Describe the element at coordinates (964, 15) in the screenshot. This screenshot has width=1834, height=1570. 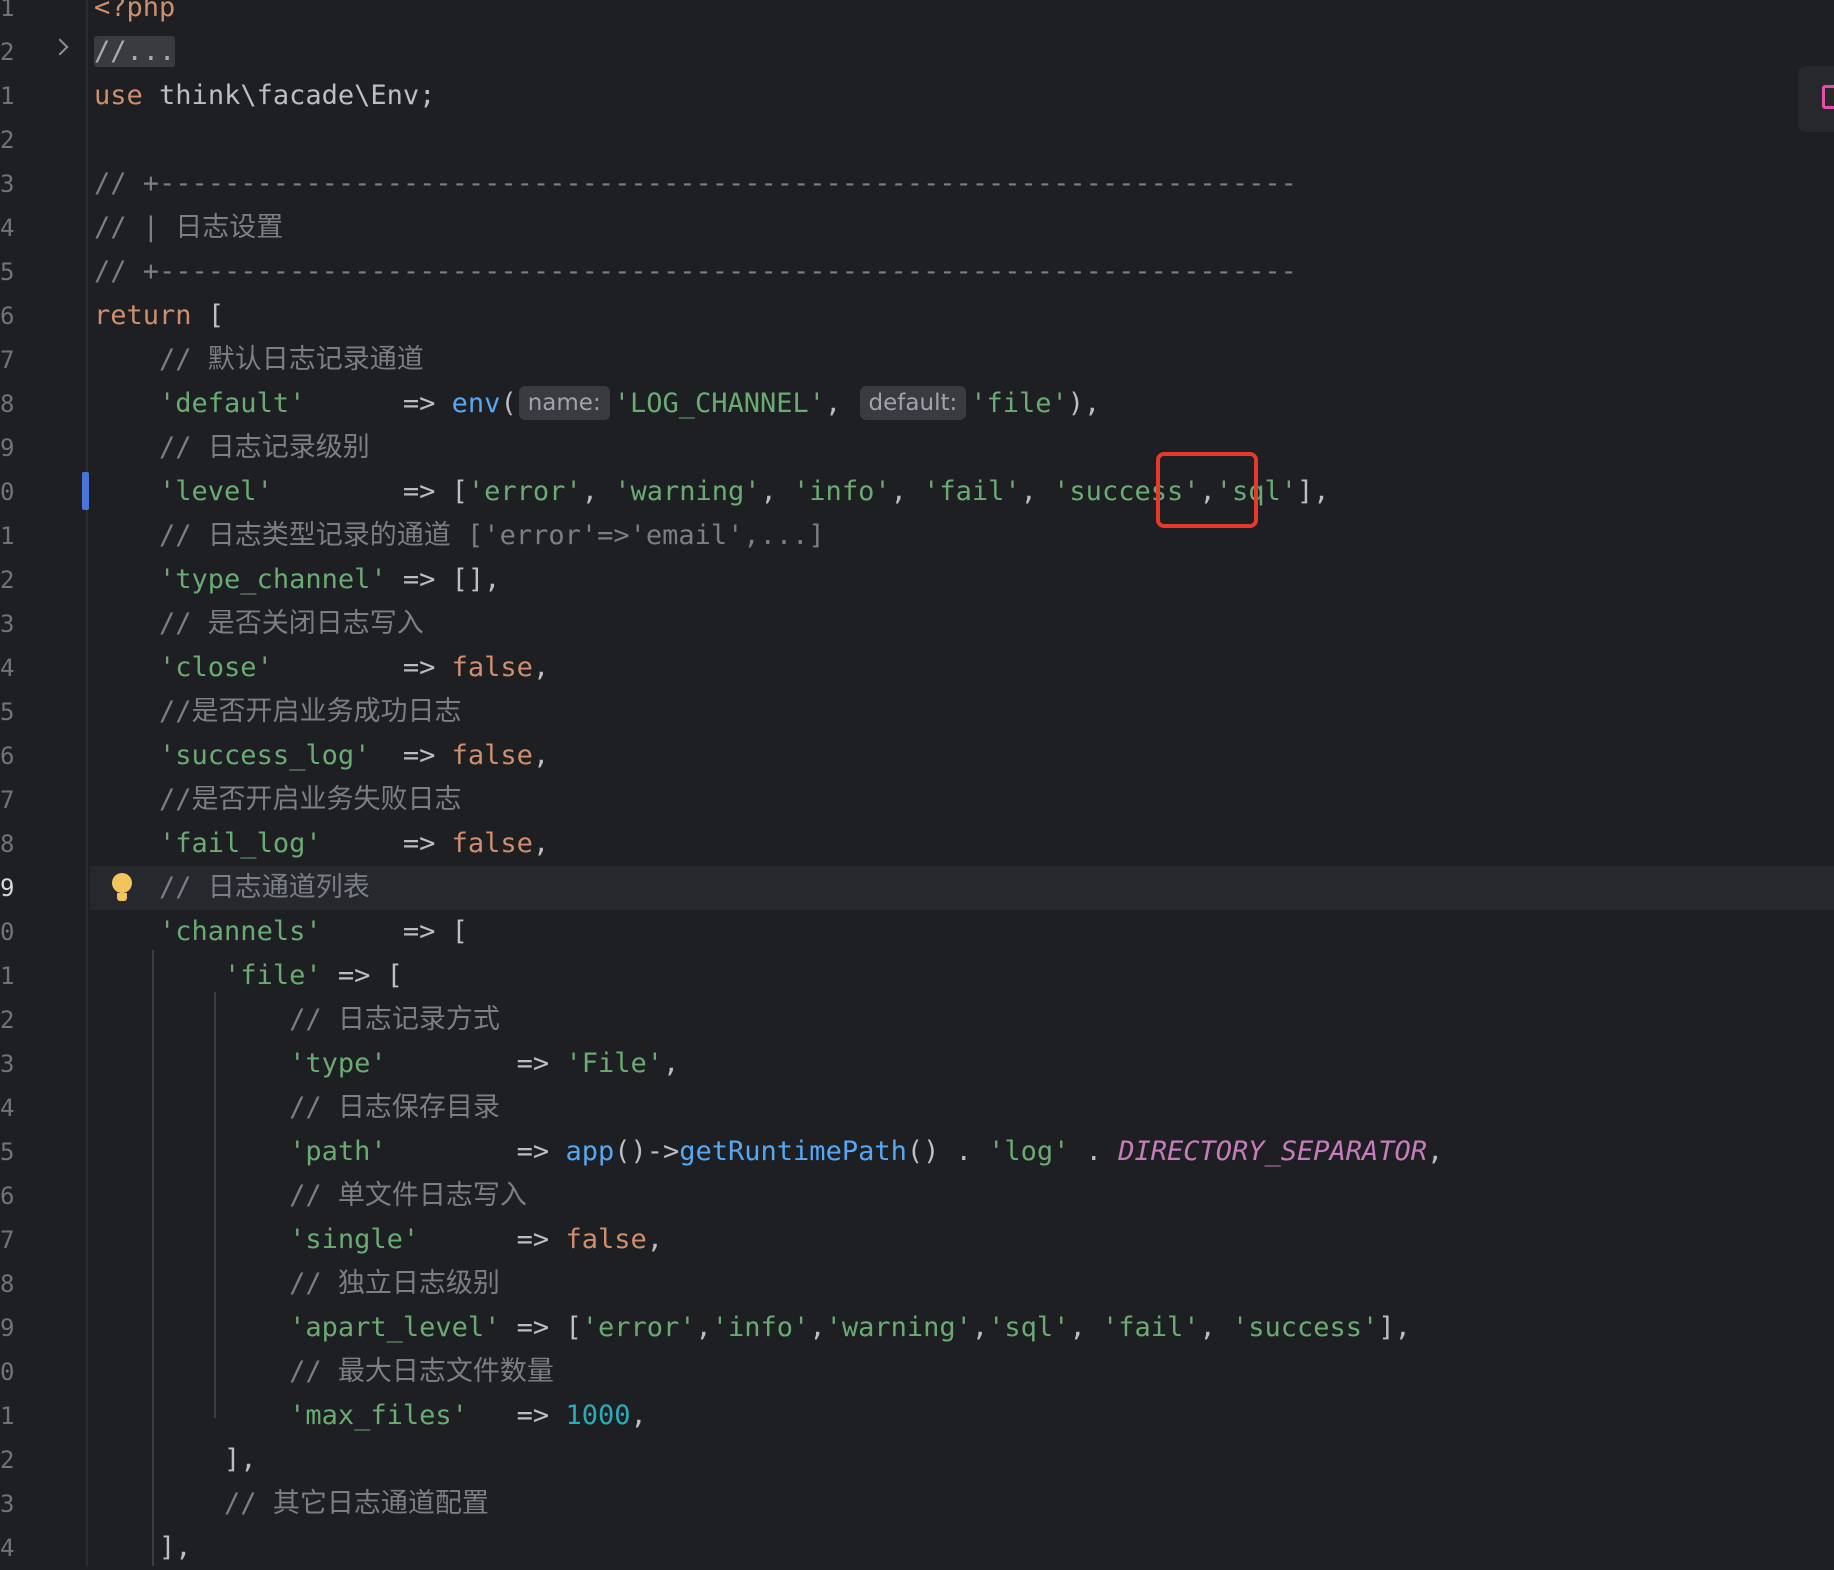
I see `code-line: <?php` at that location.